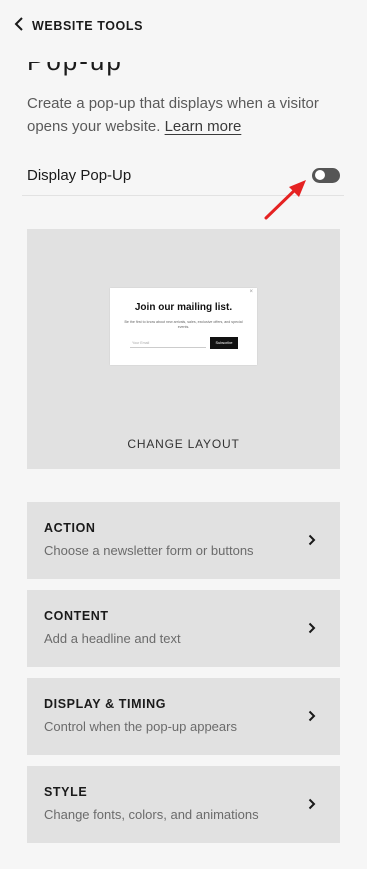  What do you see at coordinates (203, 126) in the screenshot?
I see `learn-more-link: Learn more` at bounding box center [203, 126].